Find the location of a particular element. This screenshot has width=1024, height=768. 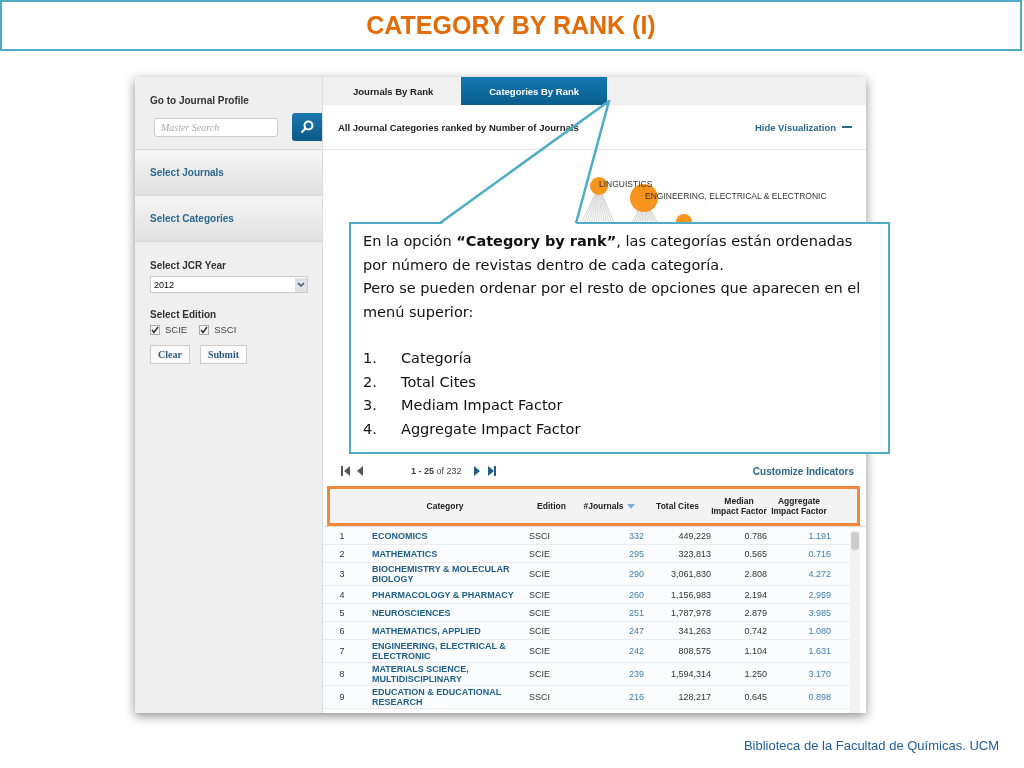

column-header: Category is located at coordinates (445, 506).